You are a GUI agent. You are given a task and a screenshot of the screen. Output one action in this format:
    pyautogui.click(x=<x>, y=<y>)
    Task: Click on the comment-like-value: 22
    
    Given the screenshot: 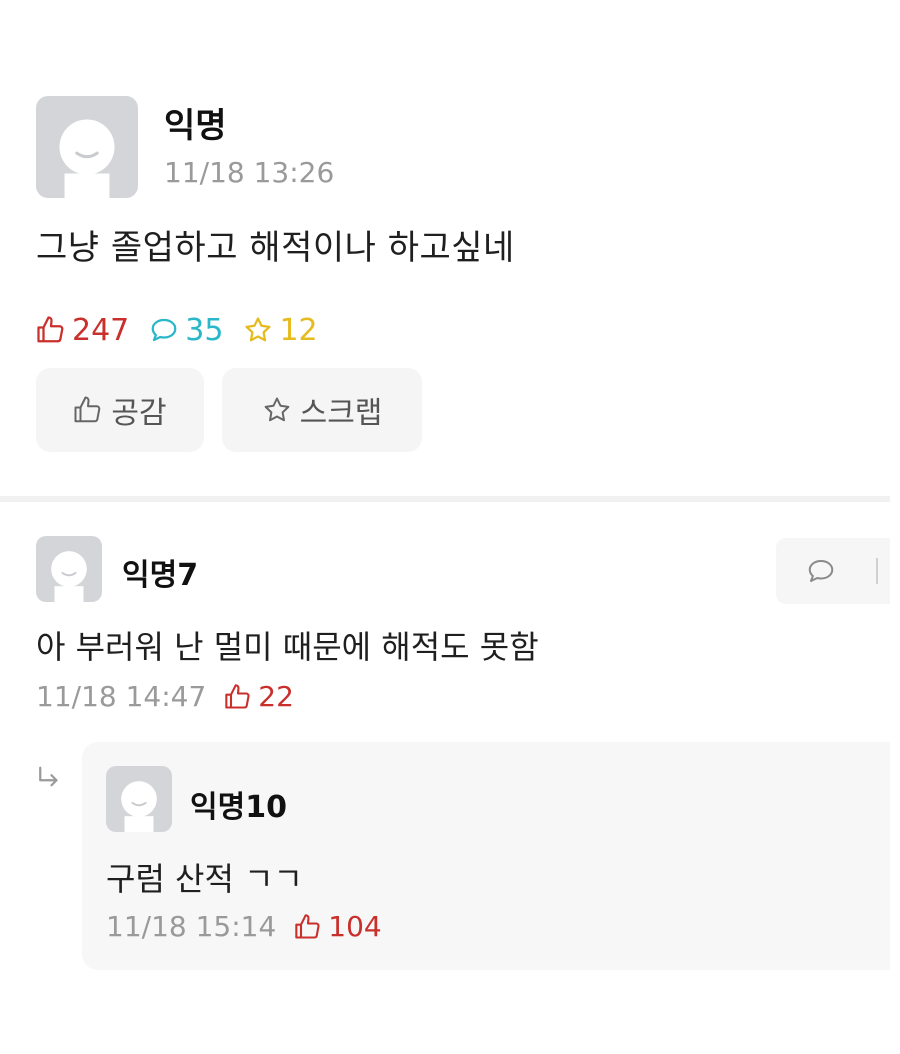 What is the action you would take?
    pyautogui.click(x=276, y=696)
    